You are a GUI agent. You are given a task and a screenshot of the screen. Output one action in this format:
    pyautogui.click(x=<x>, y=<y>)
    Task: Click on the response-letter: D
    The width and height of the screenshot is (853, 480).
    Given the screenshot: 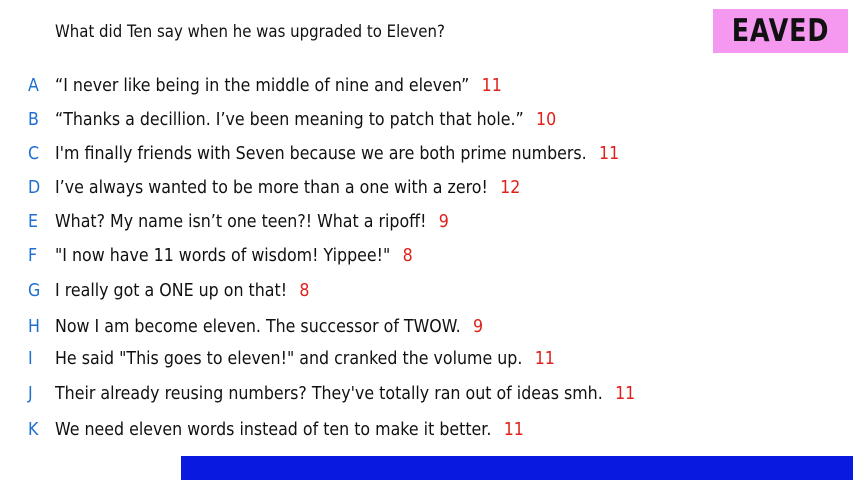 What is the action you would take?
    pyautogui.click(x=34, y=187)
    